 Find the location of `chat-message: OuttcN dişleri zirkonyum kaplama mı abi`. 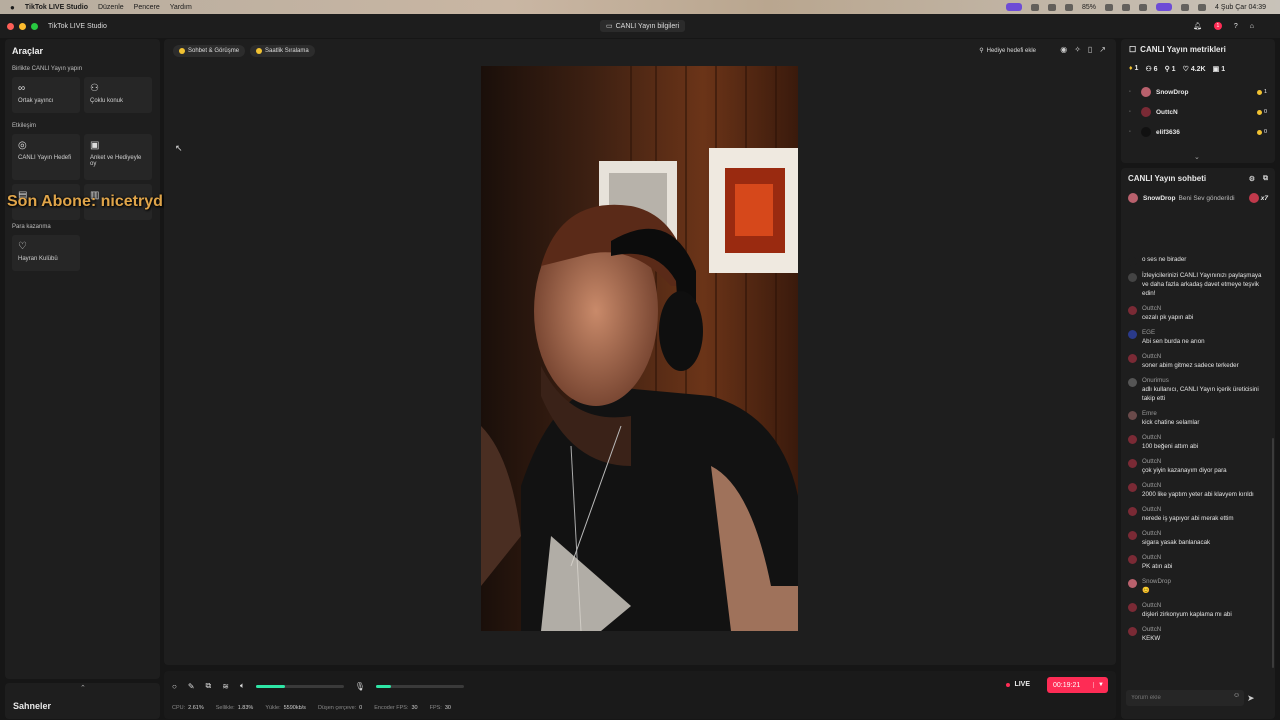

chat-message: OuttcN dişleri zirkonyum kaplama mı abi is located at coordinates (1198, 611).